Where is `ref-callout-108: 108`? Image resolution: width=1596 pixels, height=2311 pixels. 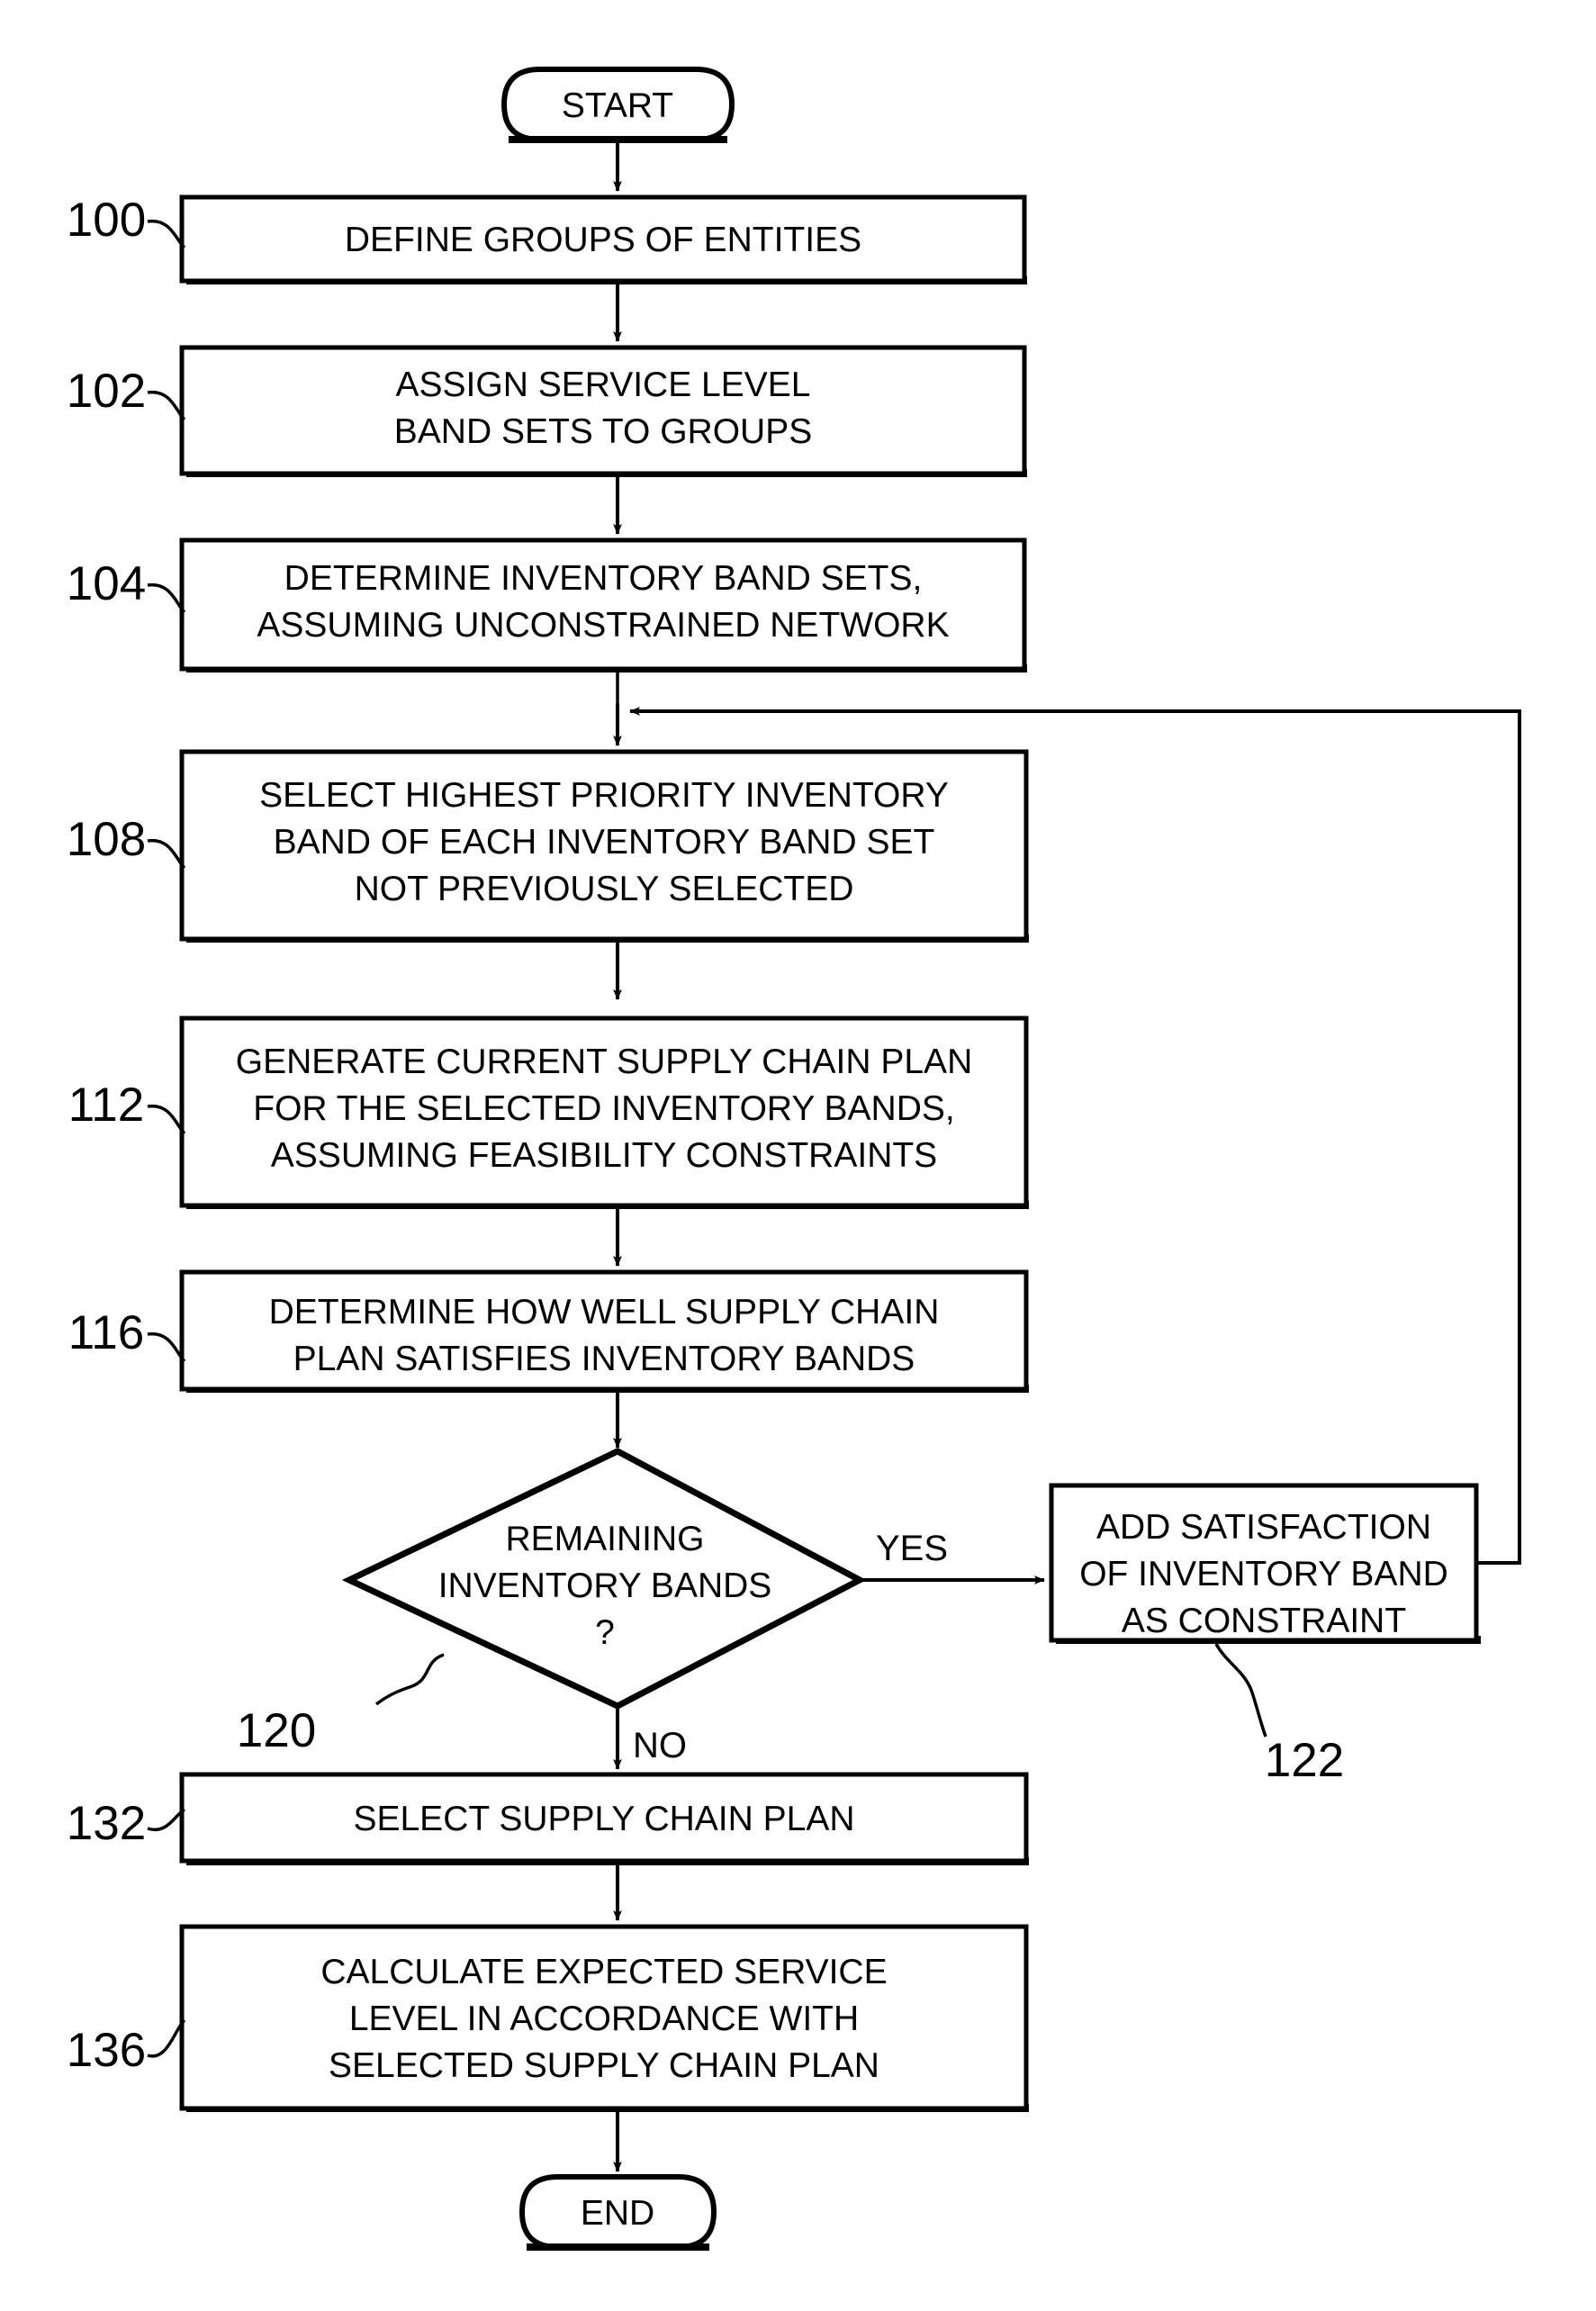 ref-callout-108: 108 is located at coordinates (126, 841).